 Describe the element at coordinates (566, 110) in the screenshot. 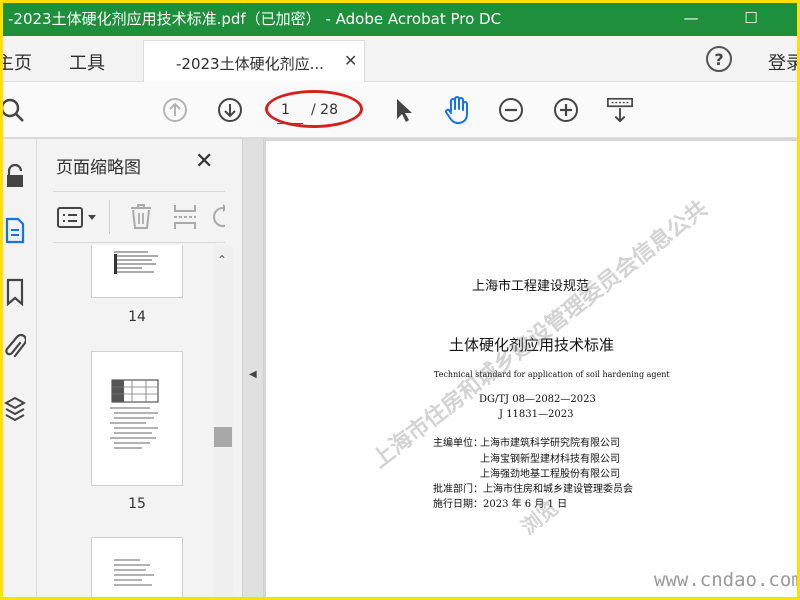

I see `zoom-in-icon` at that location.